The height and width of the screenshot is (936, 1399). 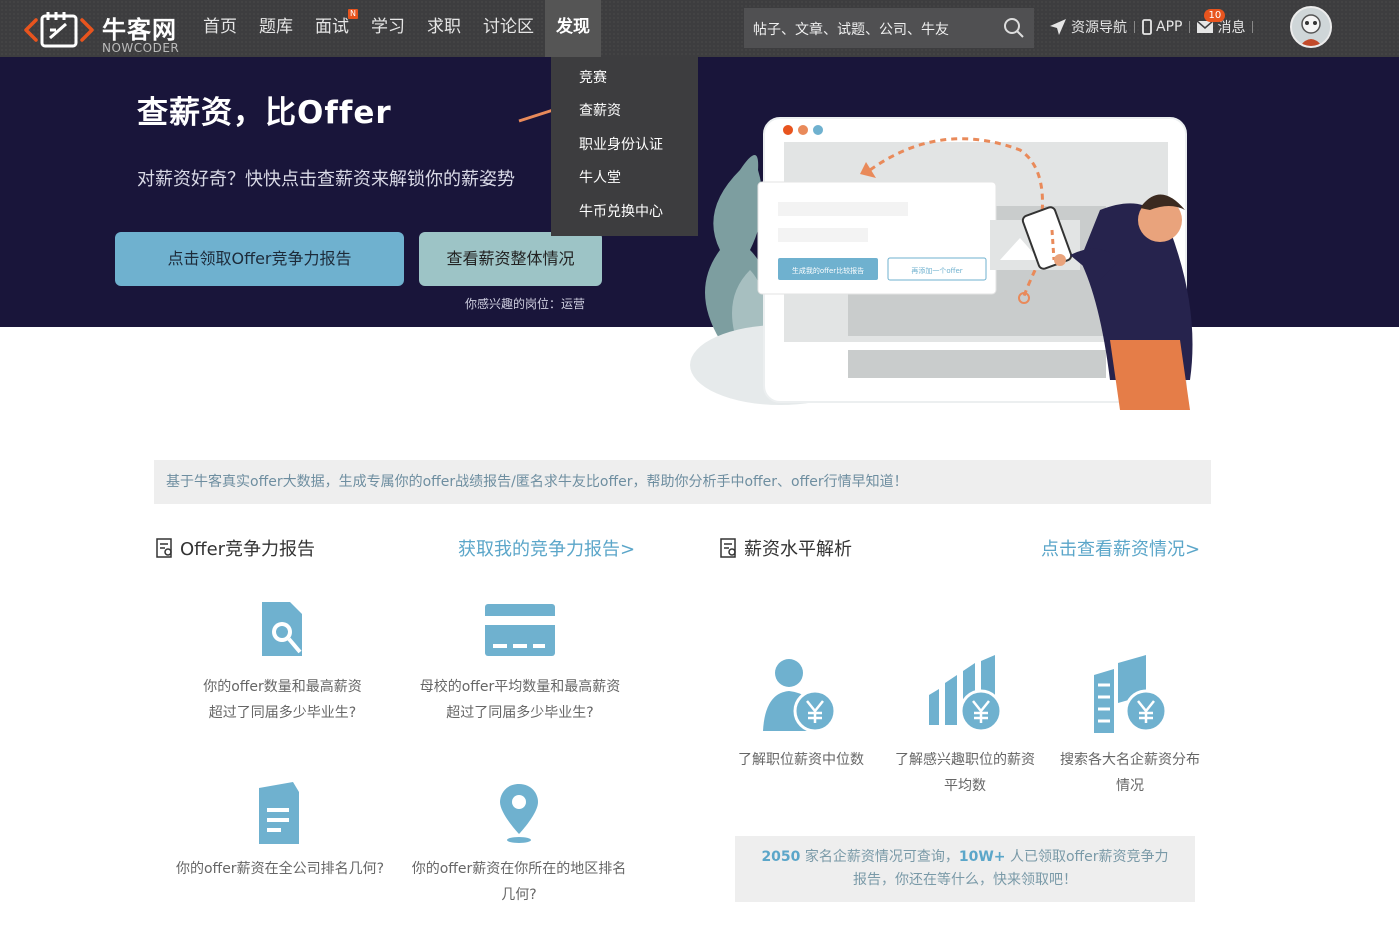 What do you see at coordinates (828, 270) in the screenshot?
I see `illus-generate-button-text: 生成我的offer比较报告` at bounding box center [828, 270].